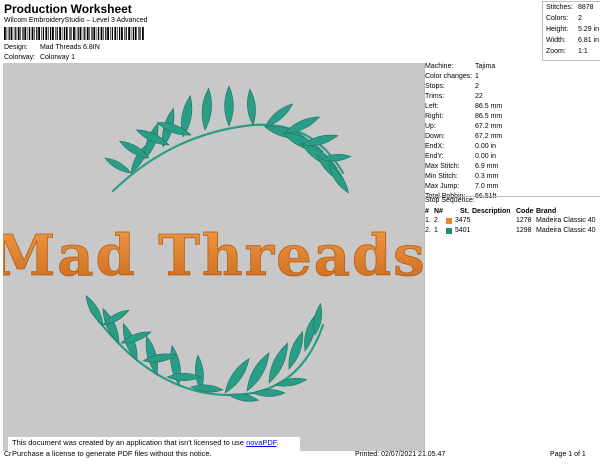  What do you see at coordinates (487, 166) in the screenshot?
I see `info-value: 6.9 mm` at bounding box center [487, 166].